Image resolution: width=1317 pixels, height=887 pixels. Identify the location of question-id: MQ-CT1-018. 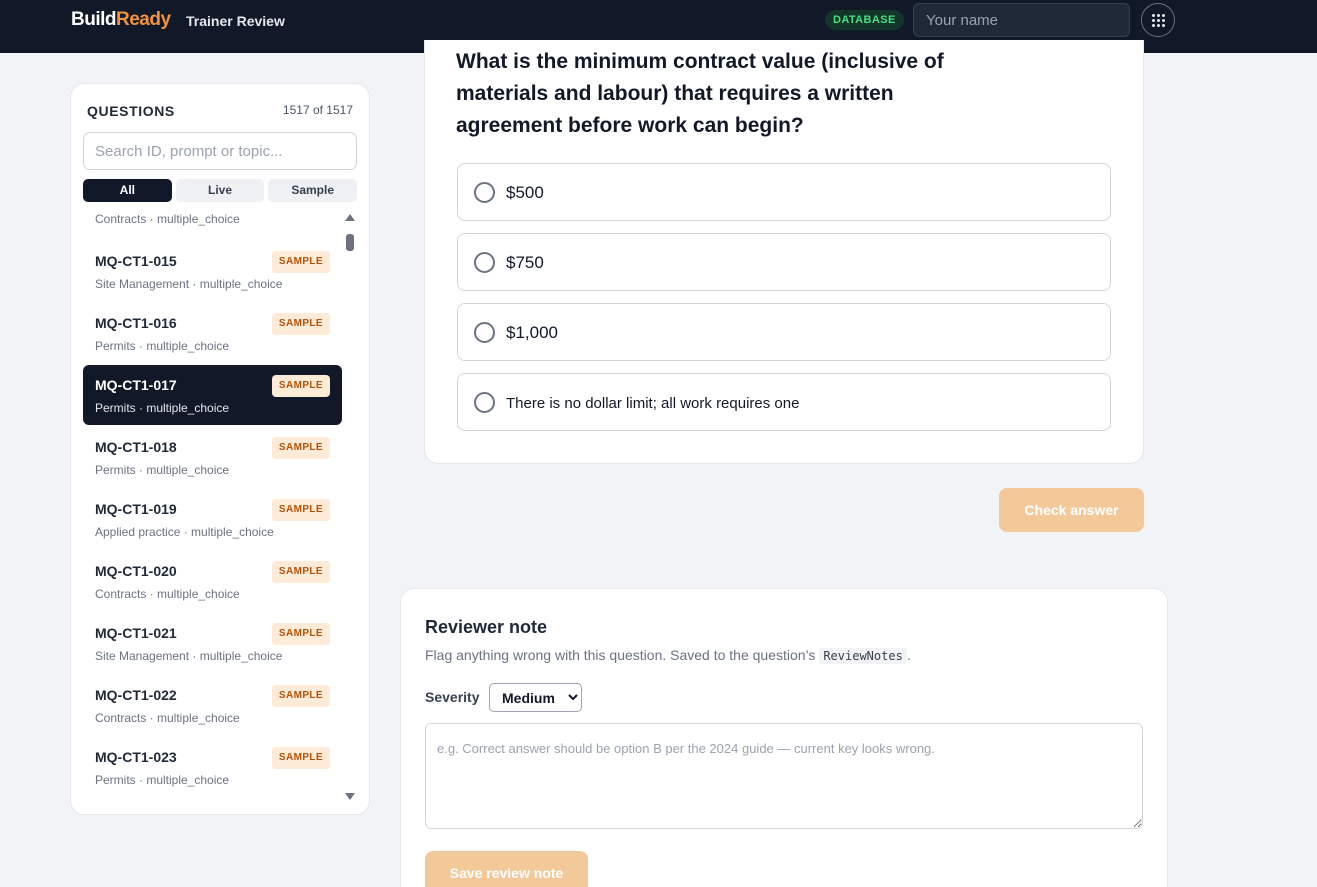
(136, 447).